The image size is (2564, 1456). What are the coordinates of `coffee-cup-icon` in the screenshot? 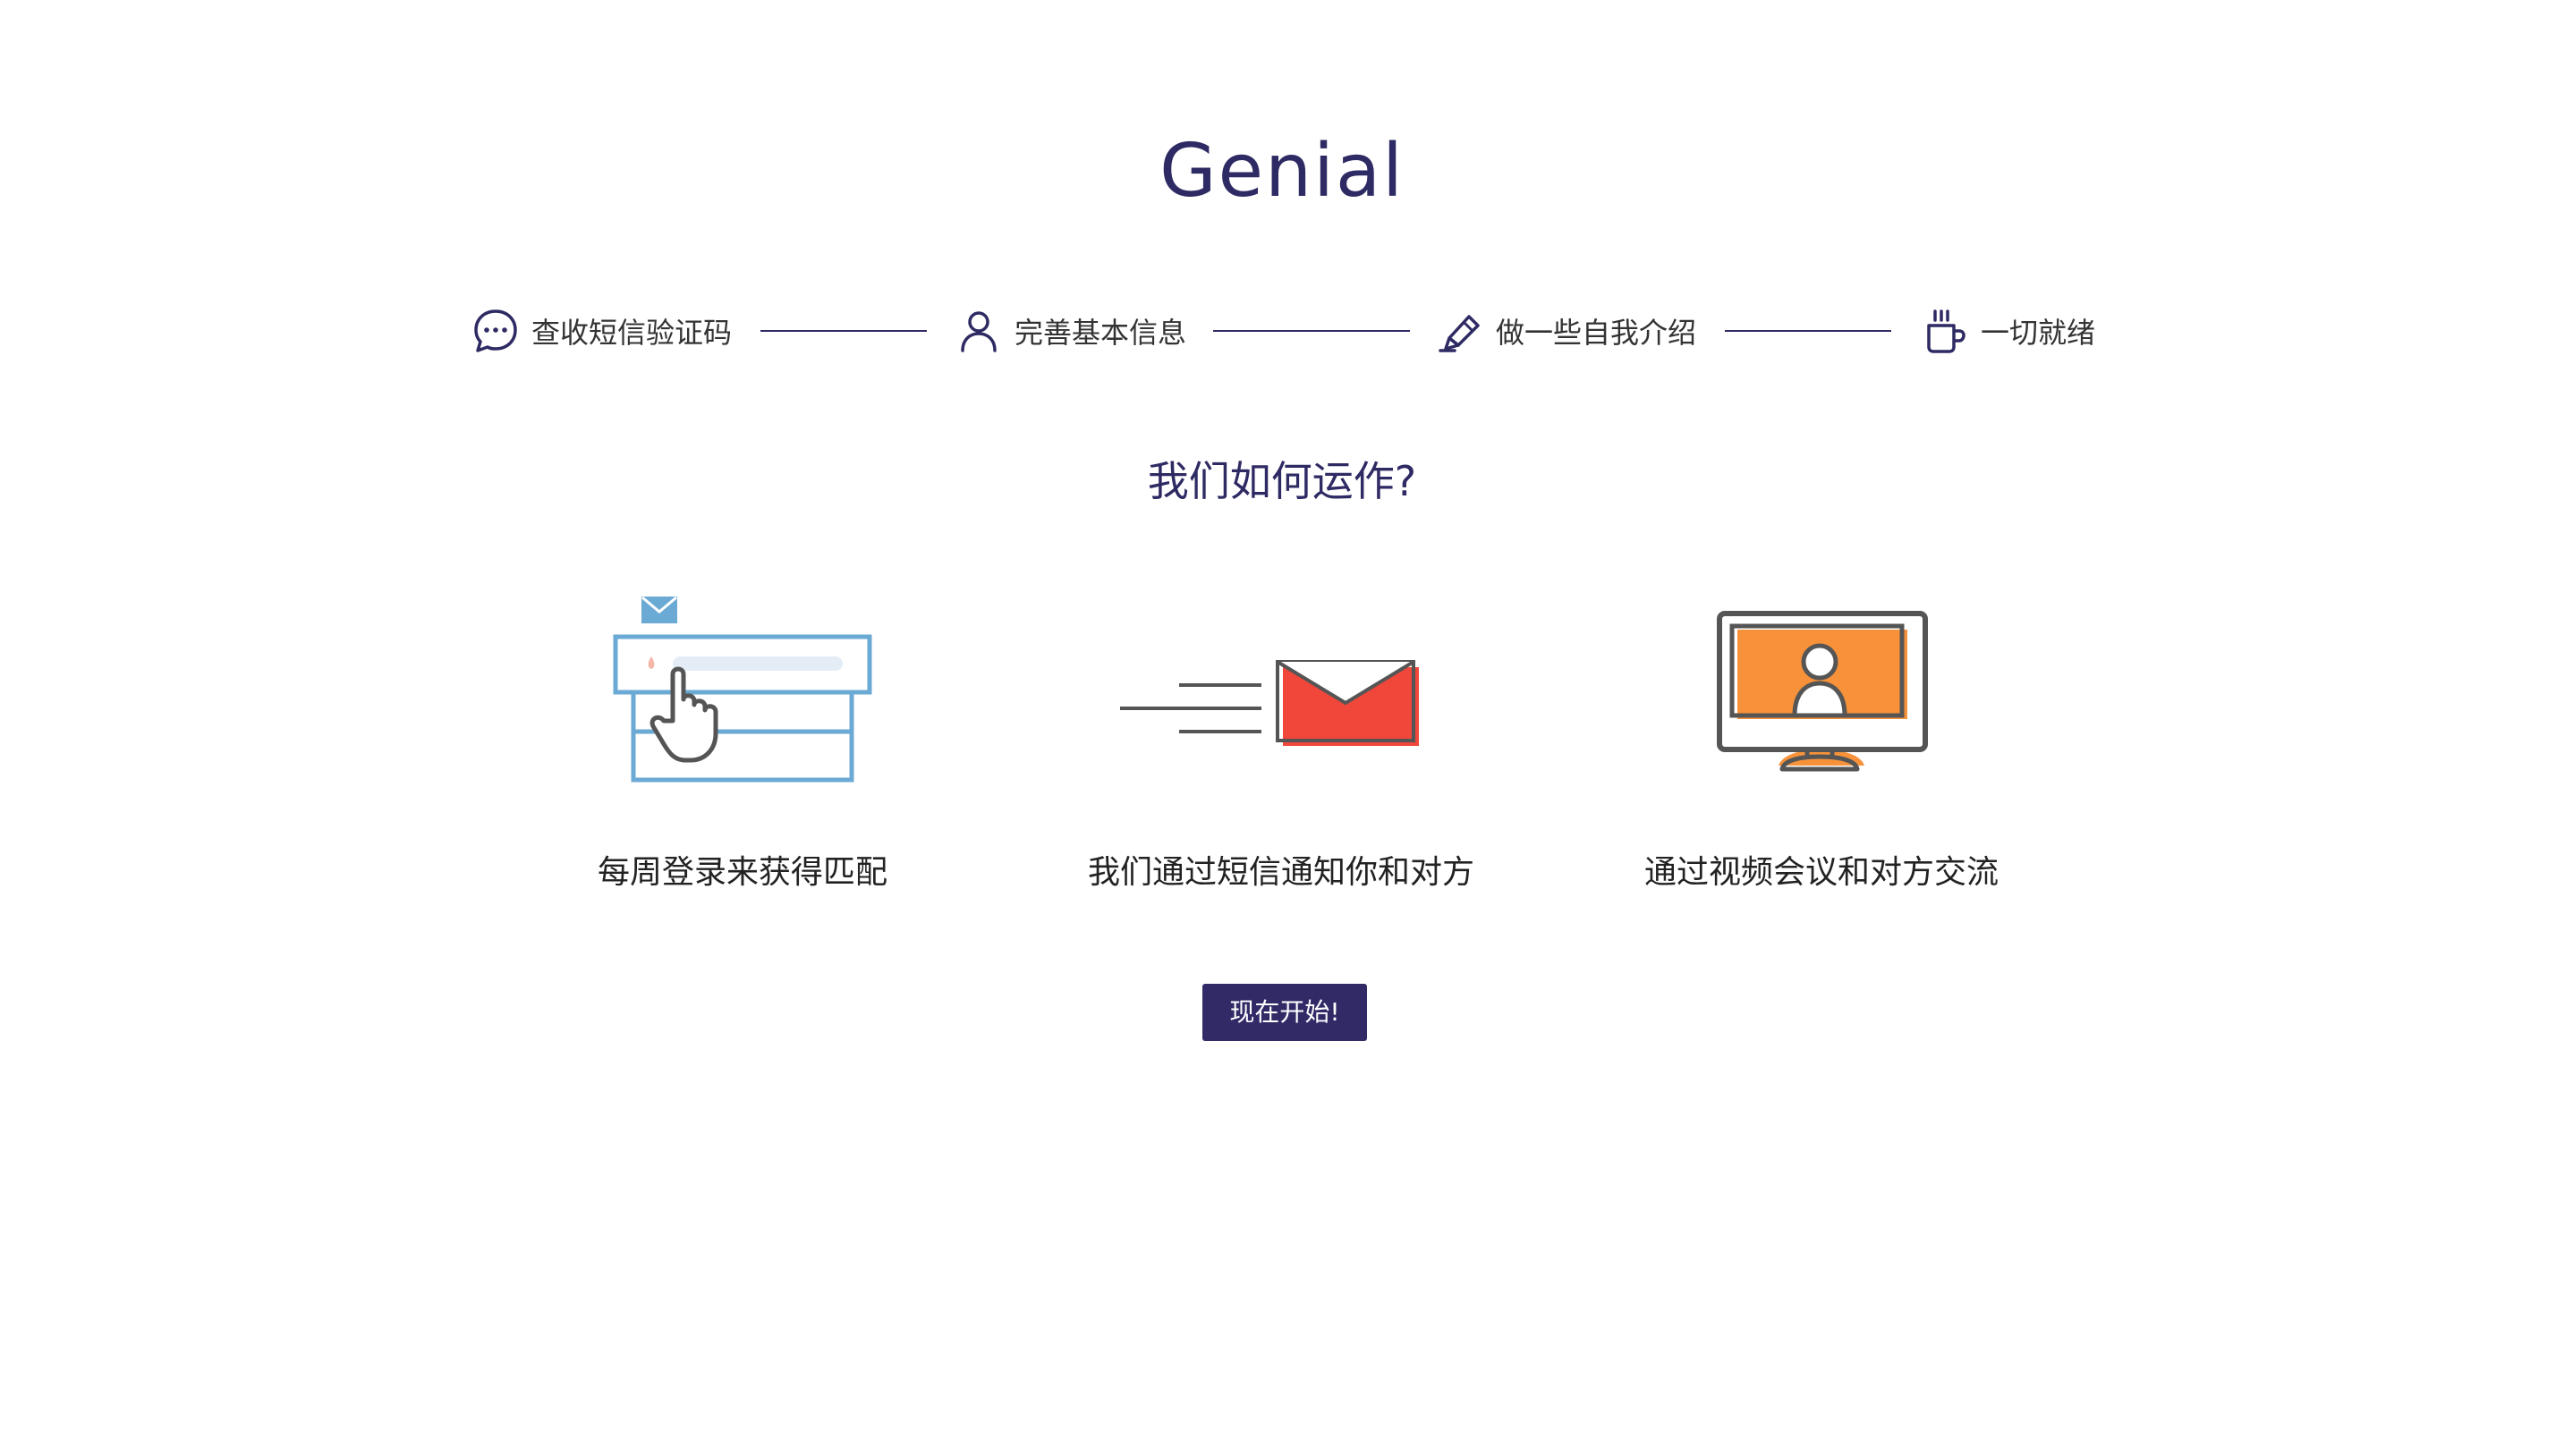 It's located at (1945, 331).